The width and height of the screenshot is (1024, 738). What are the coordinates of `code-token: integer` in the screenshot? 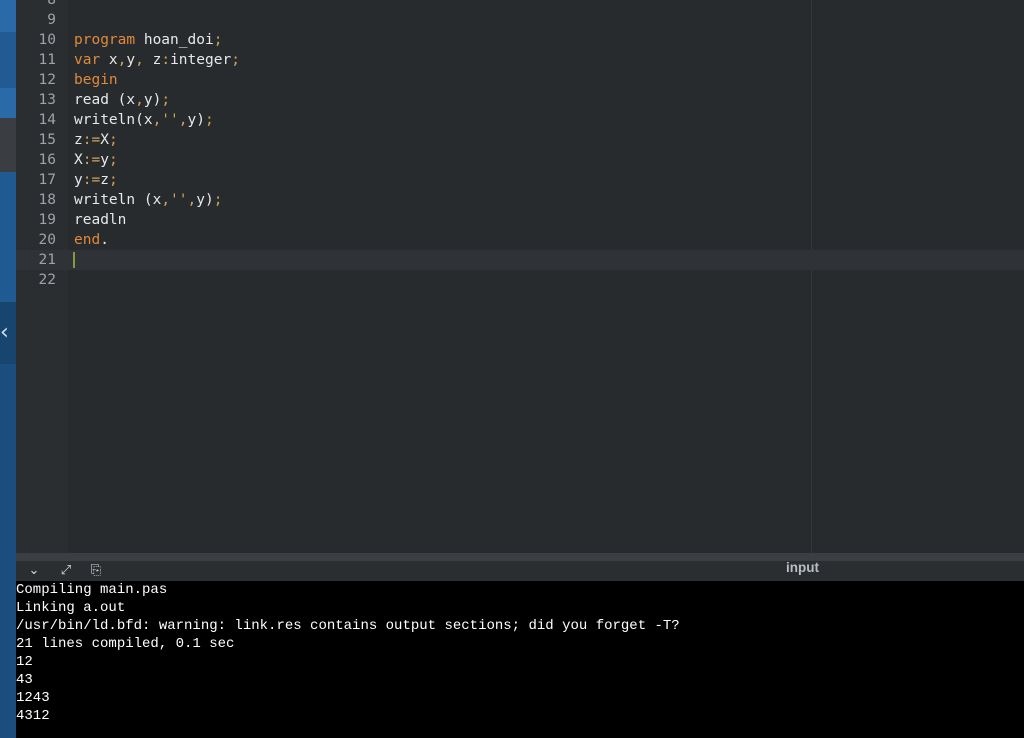 It's located at (201, 60).